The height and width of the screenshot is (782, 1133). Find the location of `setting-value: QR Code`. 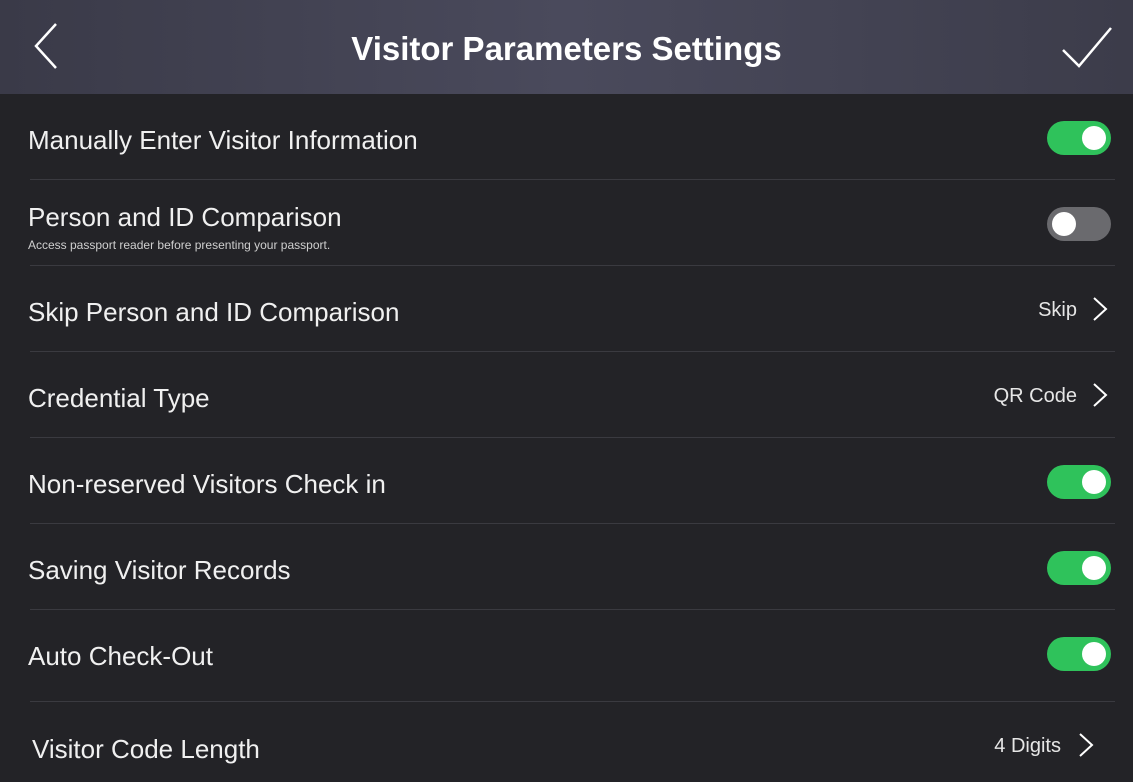

setting-value: QR Code is located at coordinates (1035, 396).